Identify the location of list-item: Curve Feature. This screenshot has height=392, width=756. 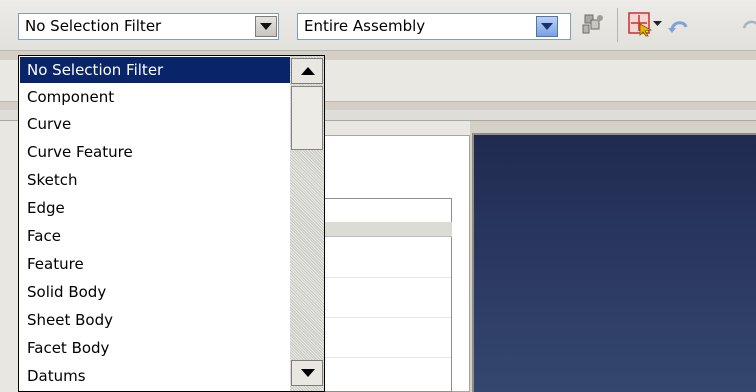
(155, 152).